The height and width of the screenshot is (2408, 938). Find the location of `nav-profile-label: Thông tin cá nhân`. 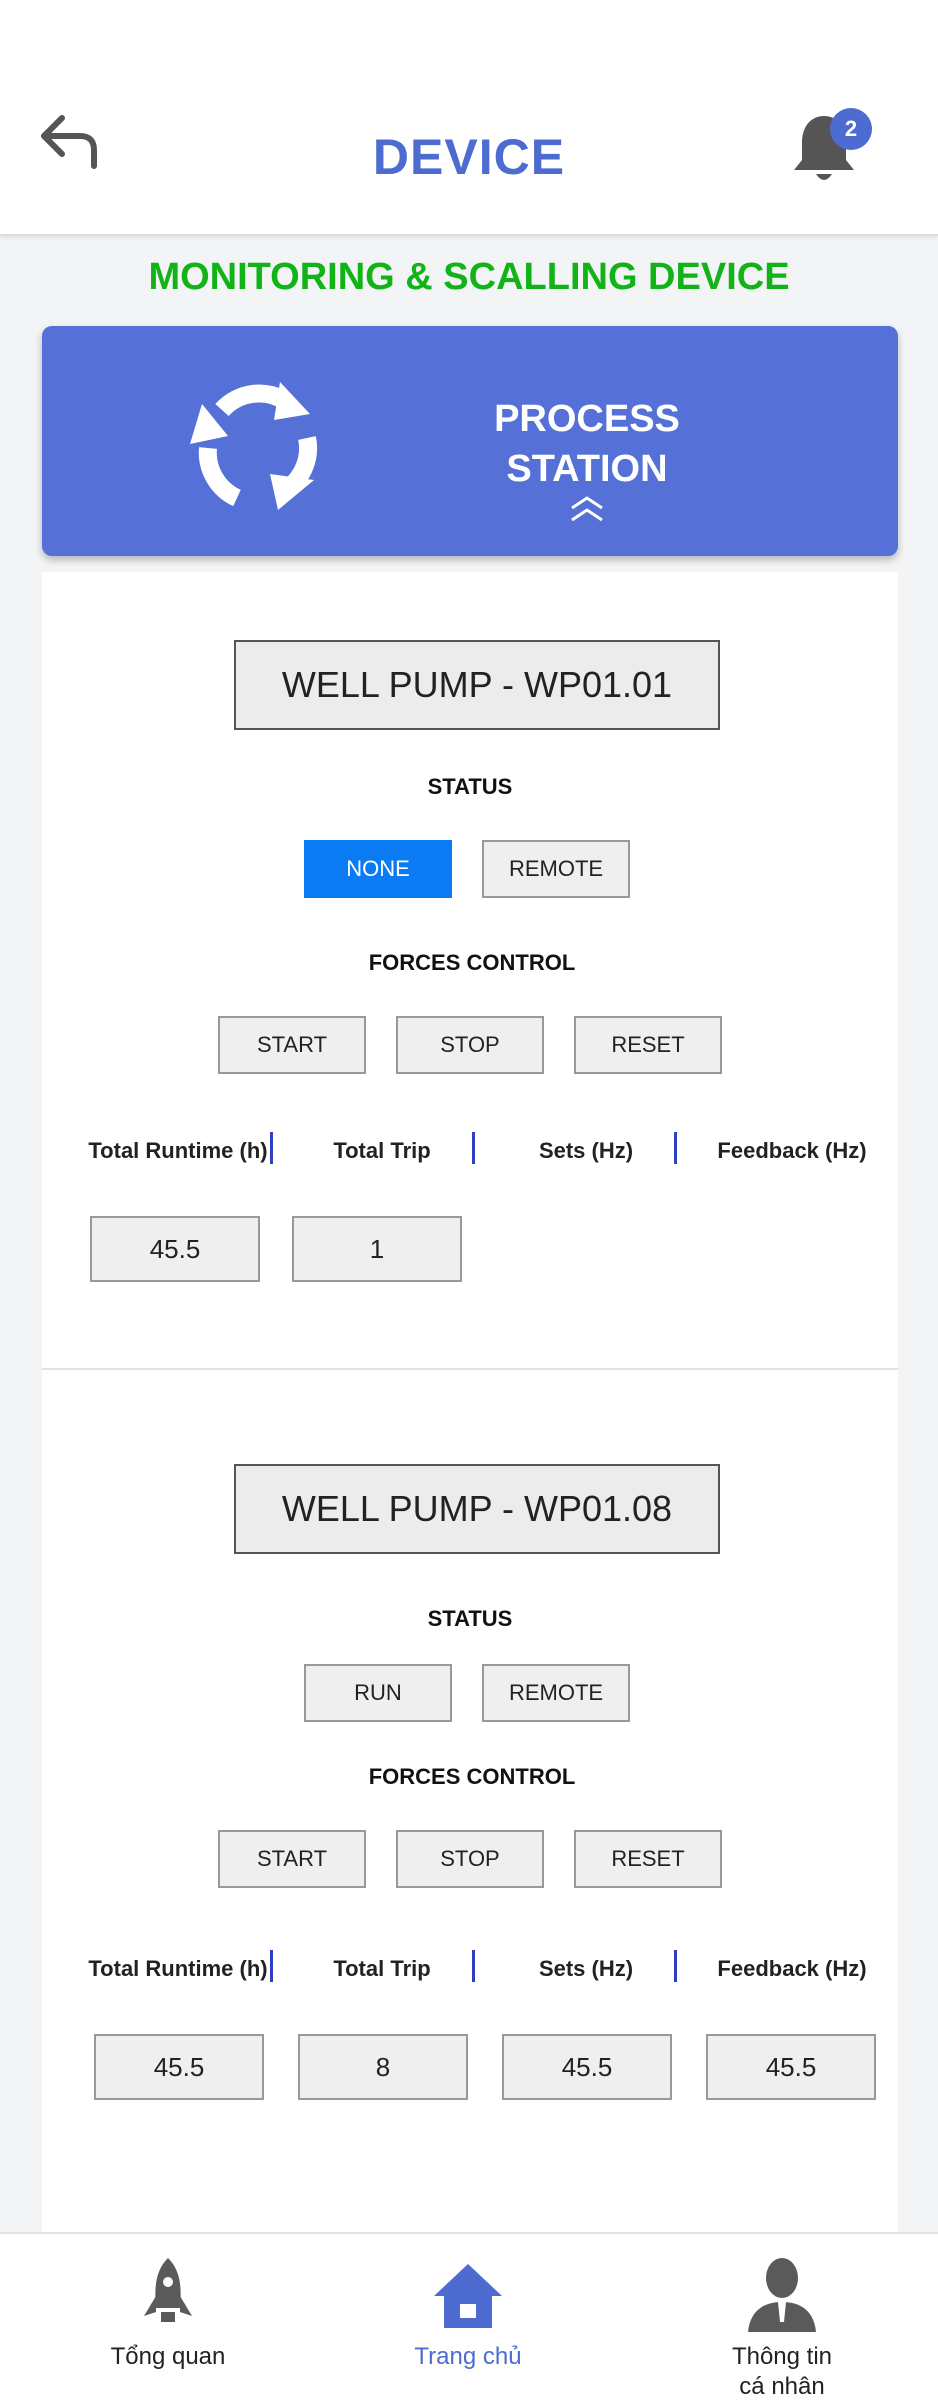

nav-profile-label: Thông tin cá nhân is located at coordinates (782, 2372).